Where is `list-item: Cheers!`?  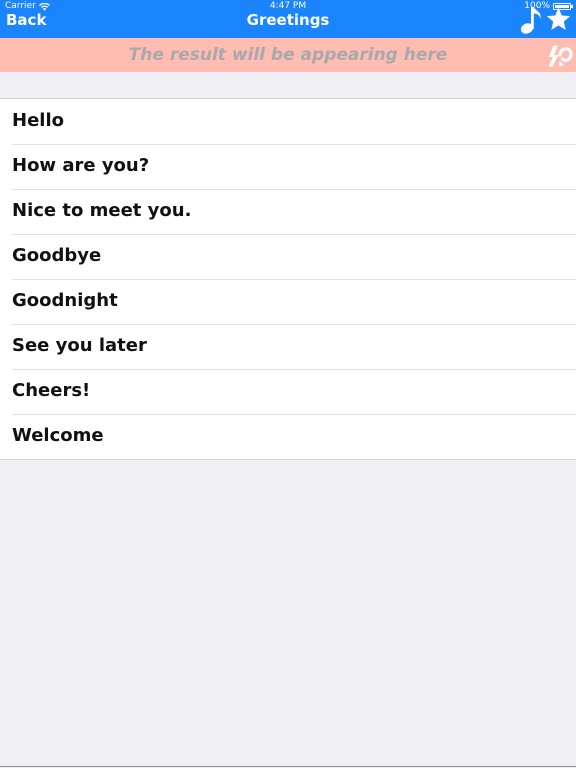
list-item: Cheers! is located at coordinates (288, 391).